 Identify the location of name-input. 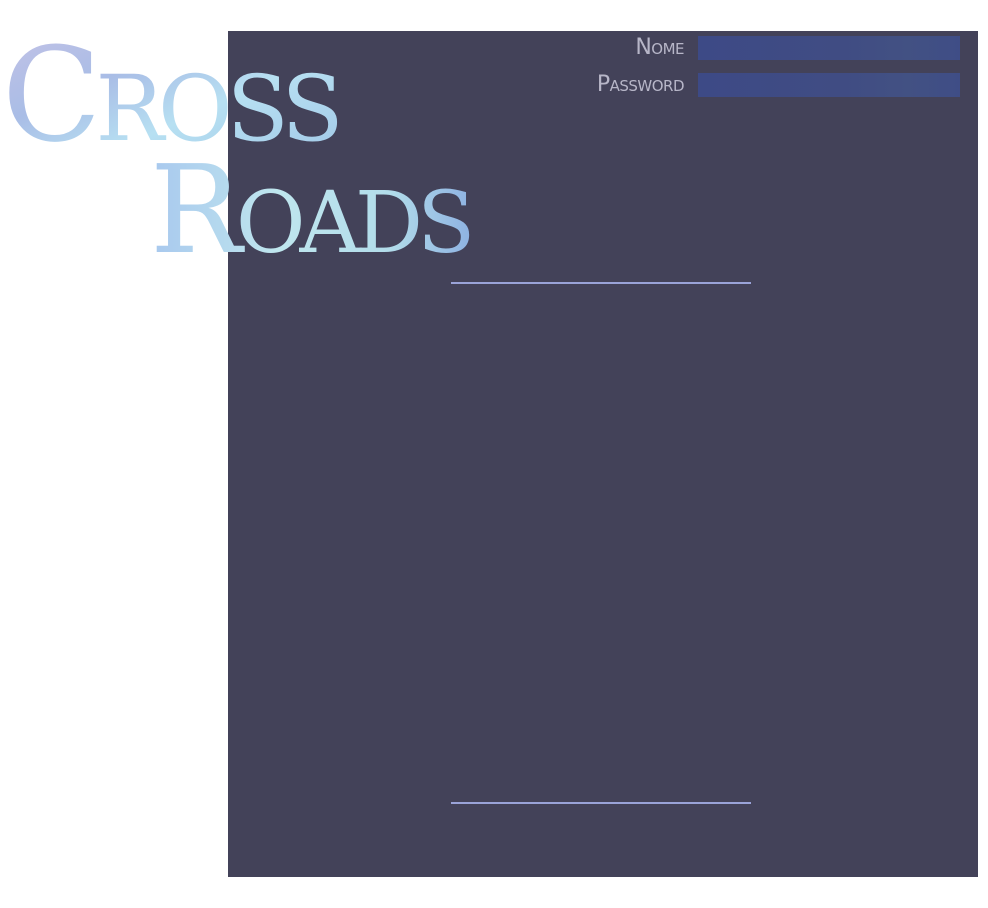
(829, 48).